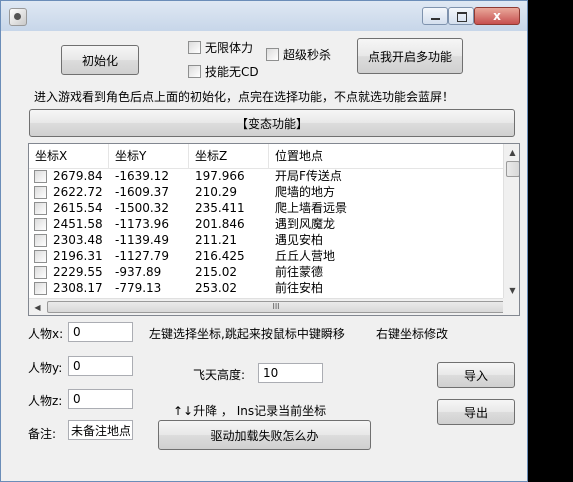 The height and width of the screenshot is (482, 573). I want to click on driver-fail-button: 驱动加载失败怎么办, so click(264, 435).